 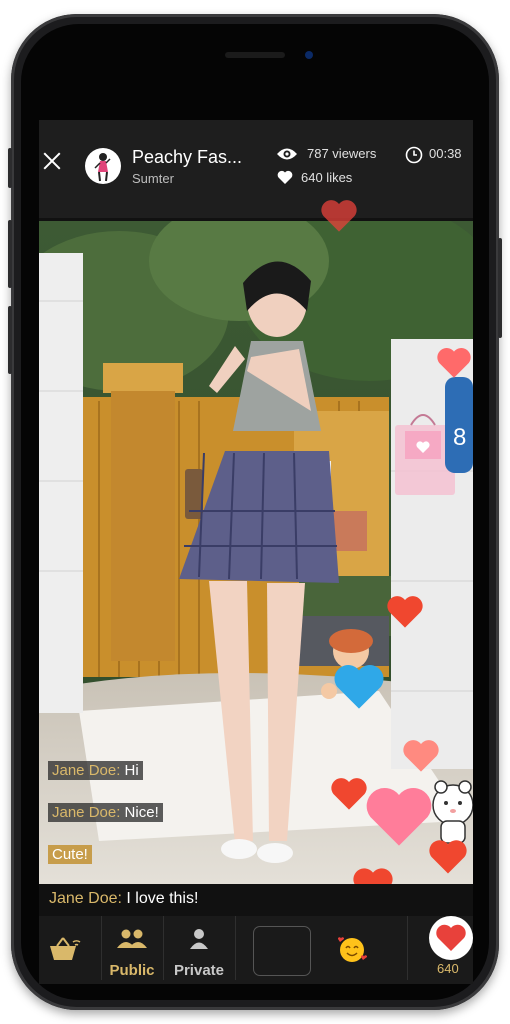 I want to click on tab-public-label: Public, so click(x=132, y=970).